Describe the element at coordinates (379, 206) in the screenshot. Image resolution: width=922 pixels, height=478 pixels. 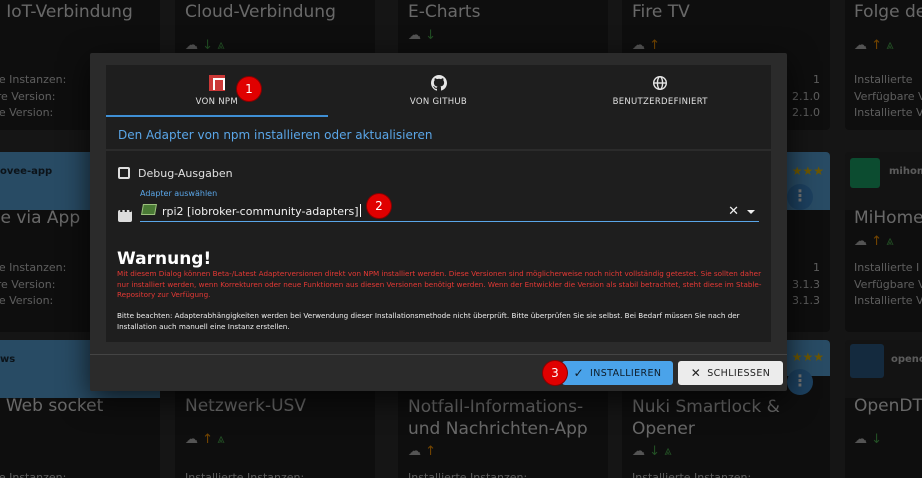
I see `step-marker-2: 2` at that location.